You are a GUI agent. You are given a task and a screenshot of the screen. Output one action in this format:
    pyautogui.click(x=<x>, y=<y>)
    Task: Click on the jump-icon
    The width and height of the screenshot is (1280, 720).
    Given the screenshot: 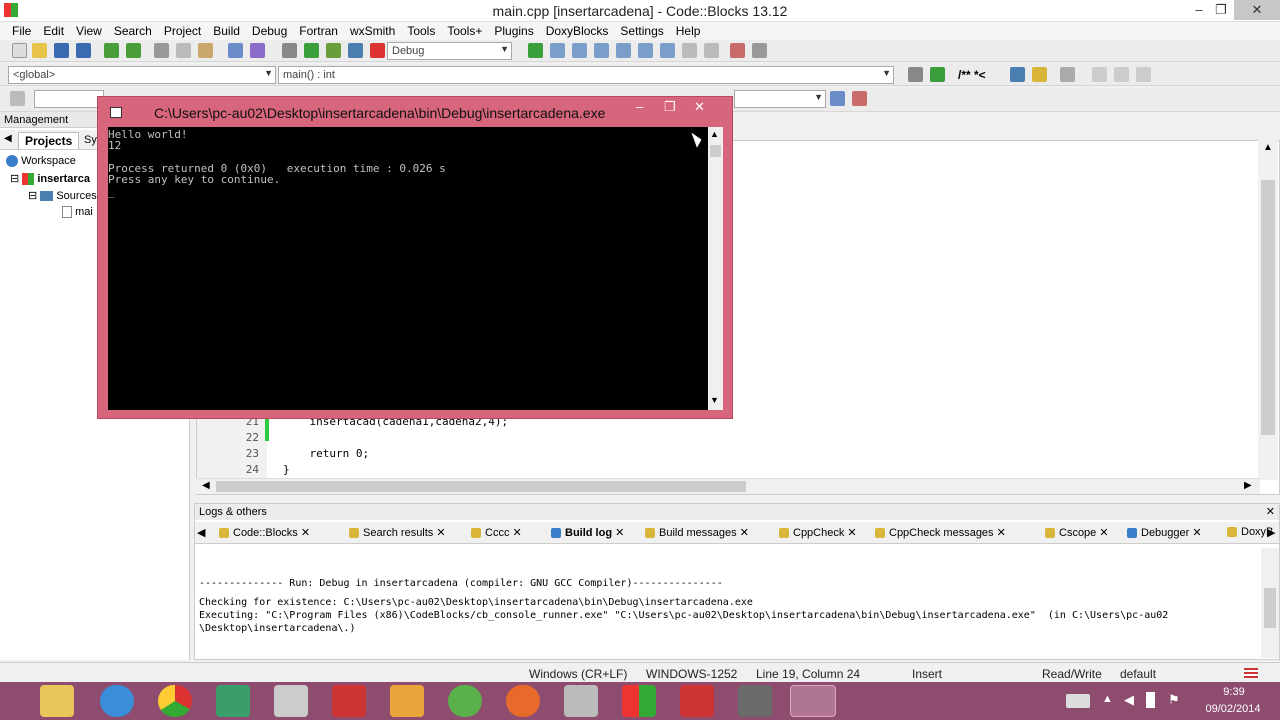 What is the action you would take?
    pyautogui.click(x=915, y=74)
    